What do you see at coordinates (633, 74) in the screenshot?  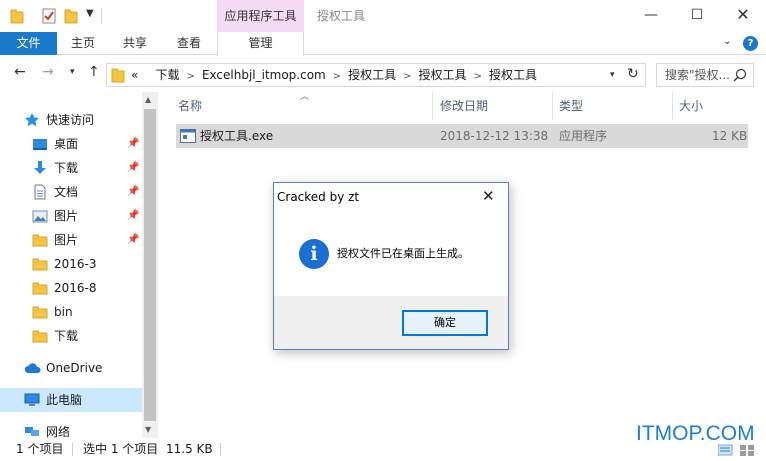 I see `refresh-icon: ↻` at bounding box center [633, 74].